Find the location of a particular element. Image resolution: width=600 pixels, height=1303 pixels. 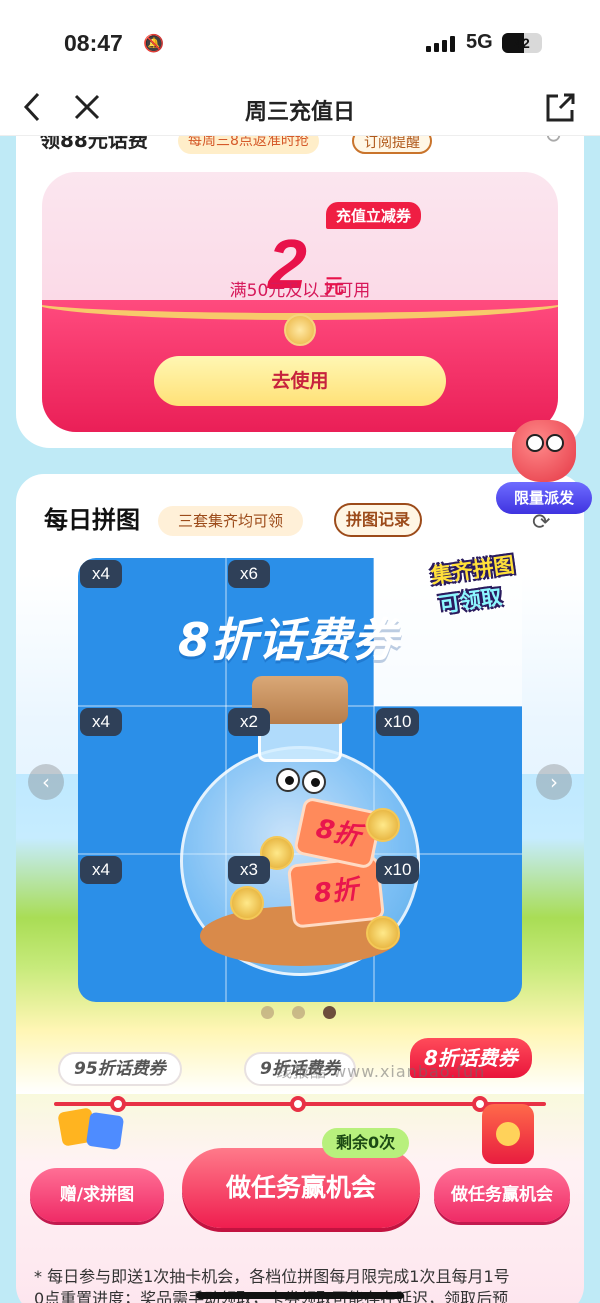

puzzle-record-button: 拼图记录 is located at coordinates (378, 520).